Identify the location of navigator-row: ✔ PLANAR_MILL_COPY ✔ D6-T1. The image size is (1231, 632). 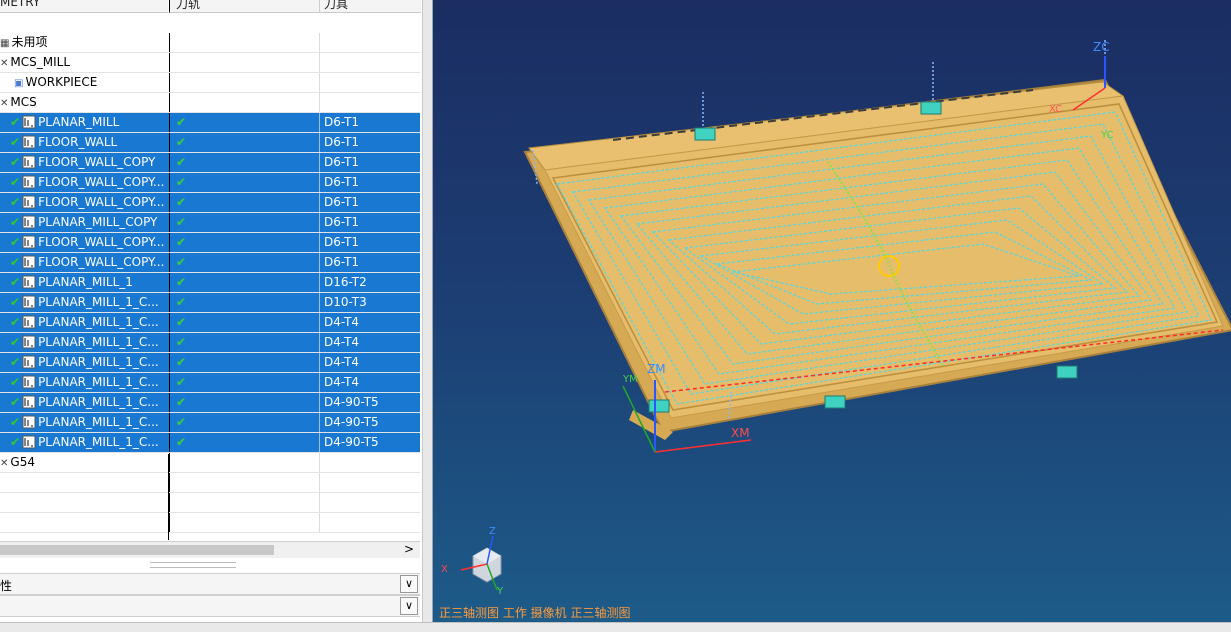
(210, 223).